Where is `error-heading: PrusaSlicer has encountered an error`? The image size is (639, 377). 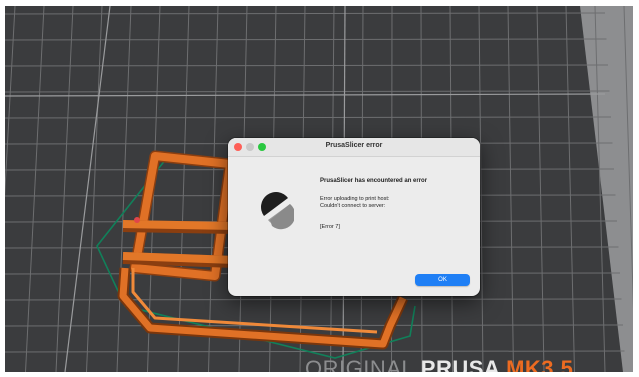 error-heading: PrusaSlicer has encountered an error is located at coordinates (374, 181).